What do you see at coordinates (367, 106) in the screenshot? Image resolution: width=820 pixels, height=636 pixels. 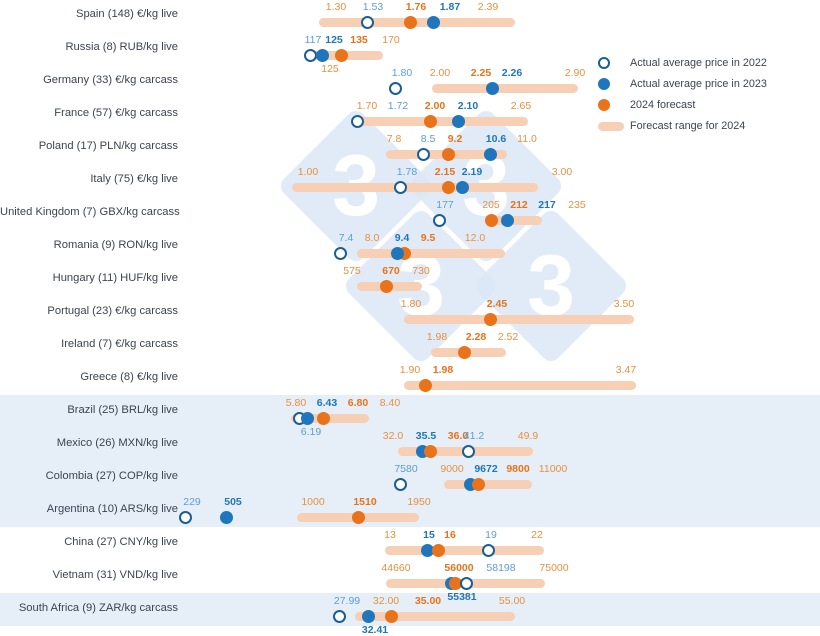 I see `value-label: 1.70` at bounding box center [367, 106].